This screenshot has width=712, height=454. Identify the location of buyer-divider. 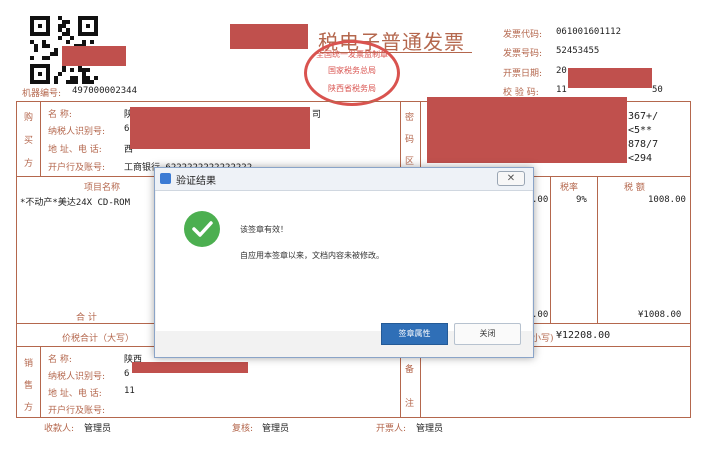
(40, 138).